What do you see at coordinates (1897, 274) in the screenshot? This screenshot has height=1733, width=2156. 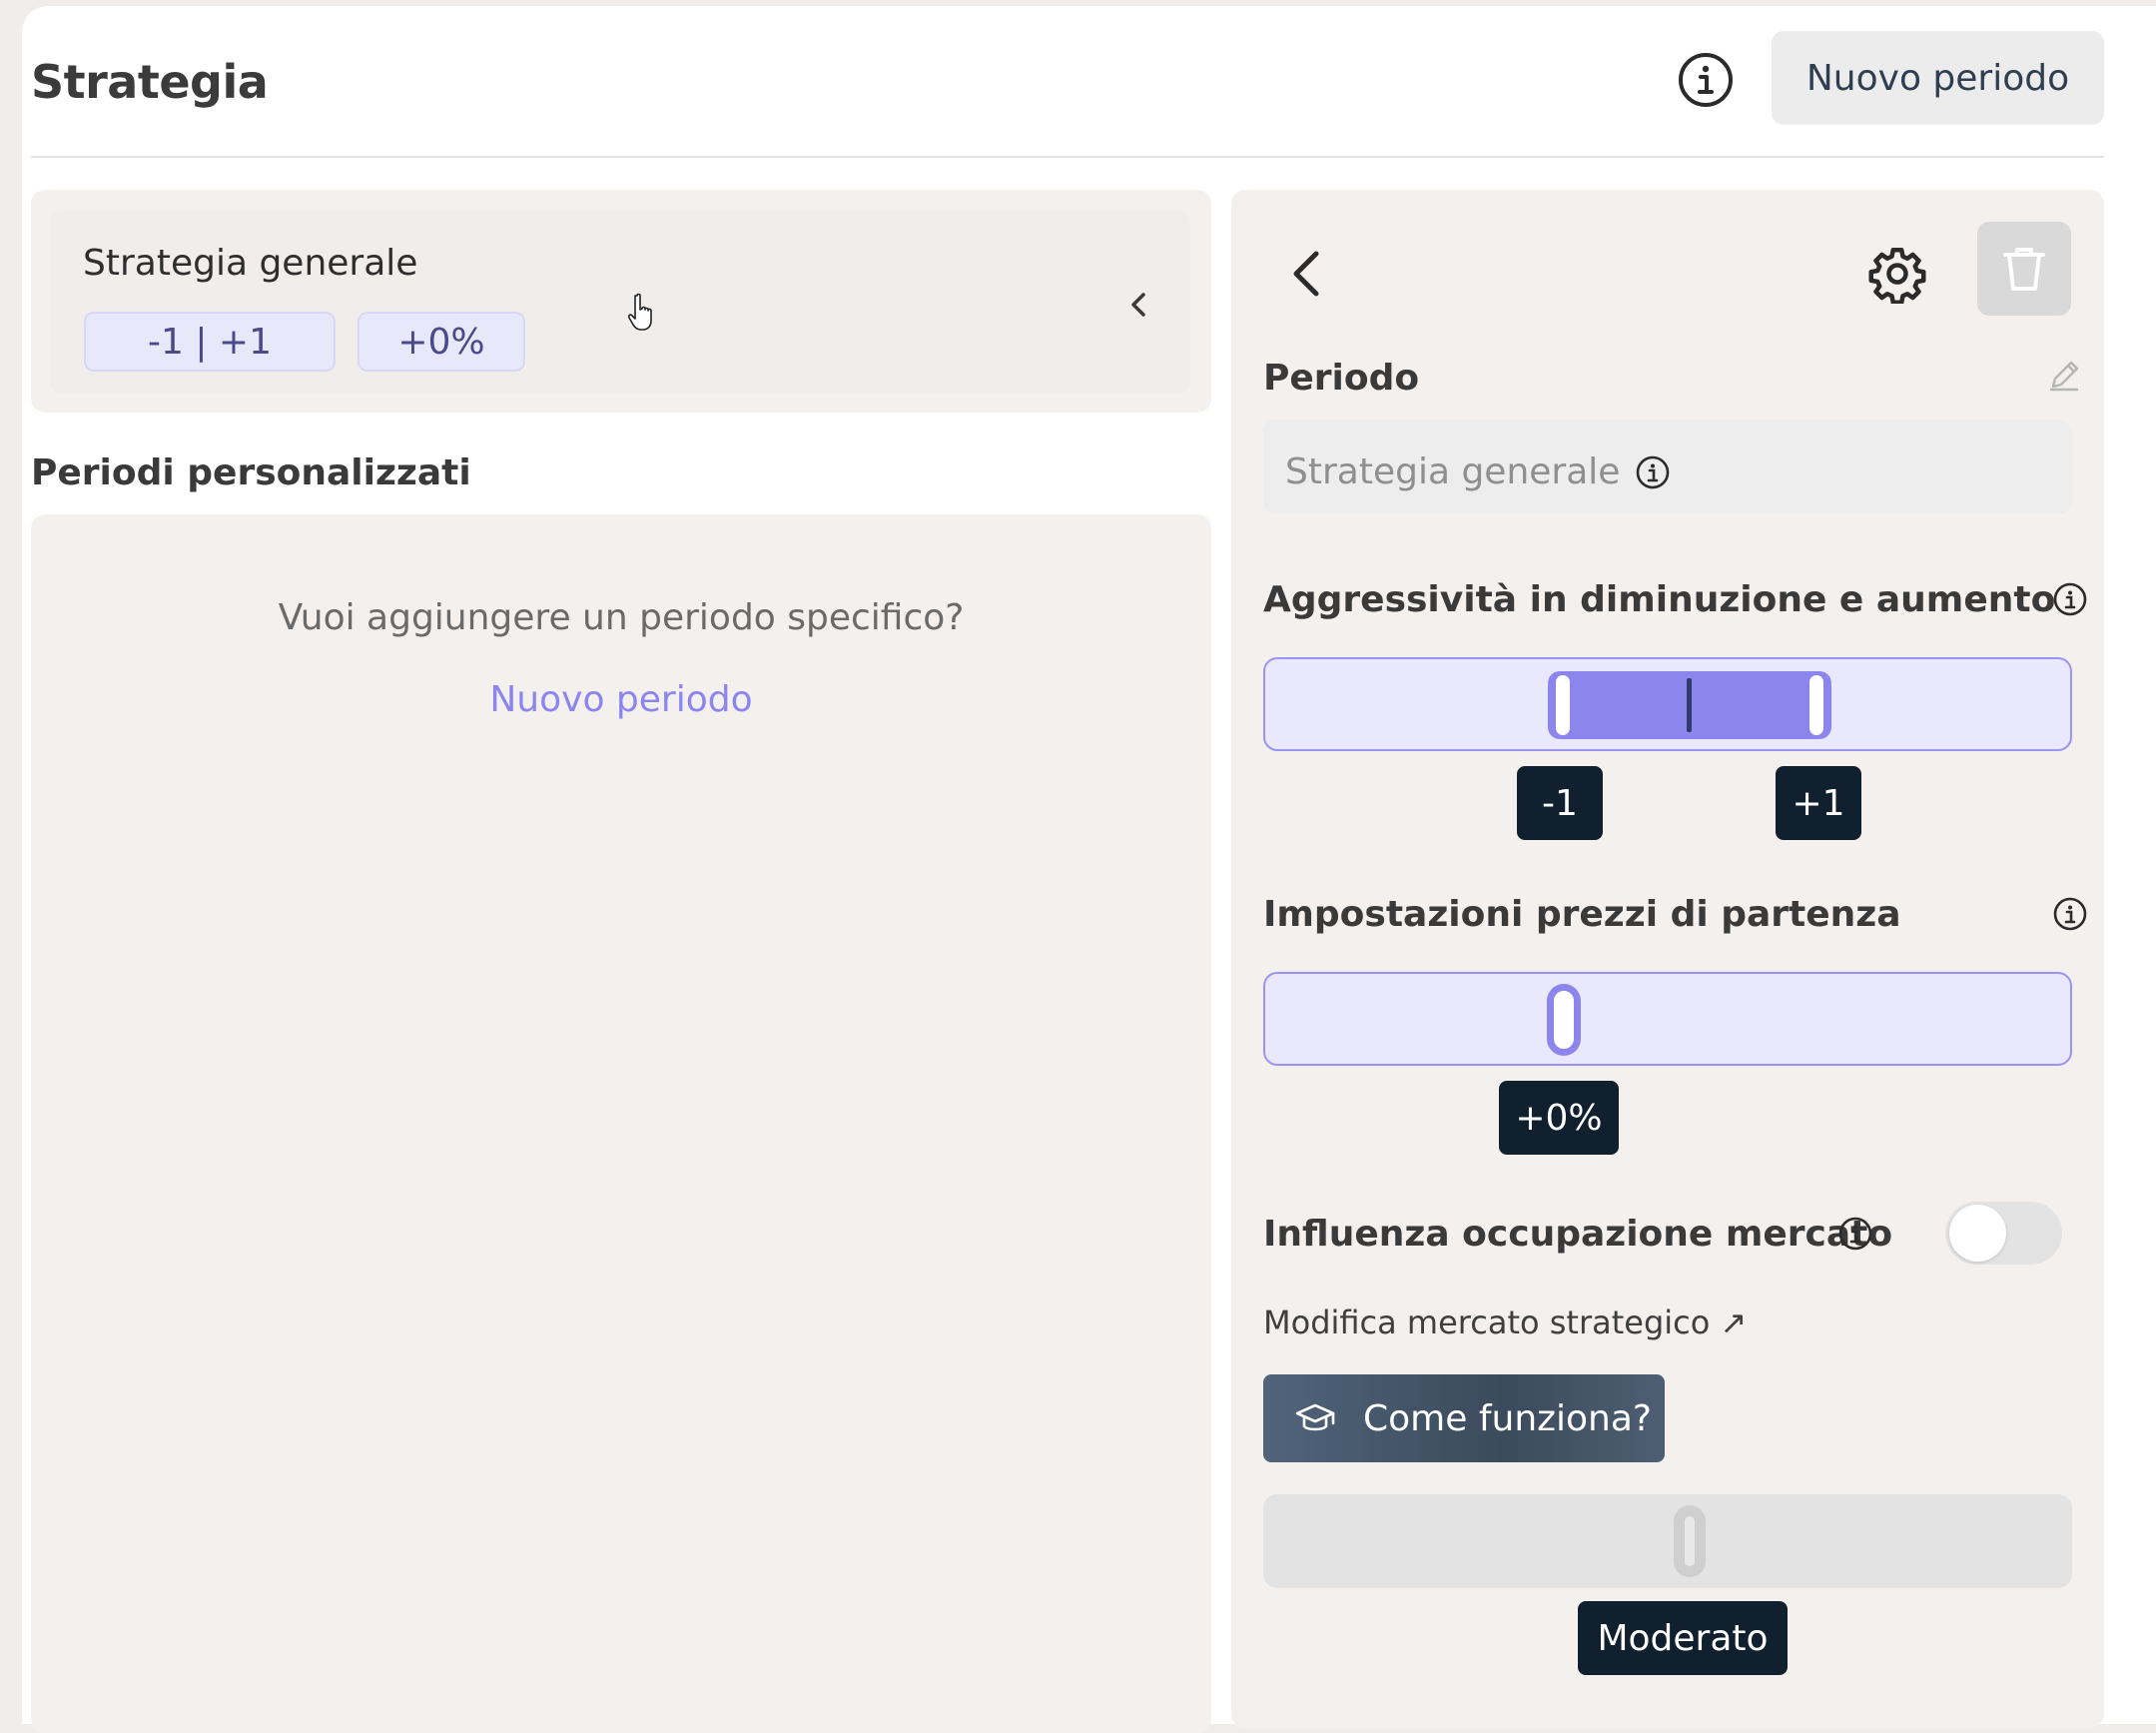 I see `gear-icon` at bounding box center [1897, 274].